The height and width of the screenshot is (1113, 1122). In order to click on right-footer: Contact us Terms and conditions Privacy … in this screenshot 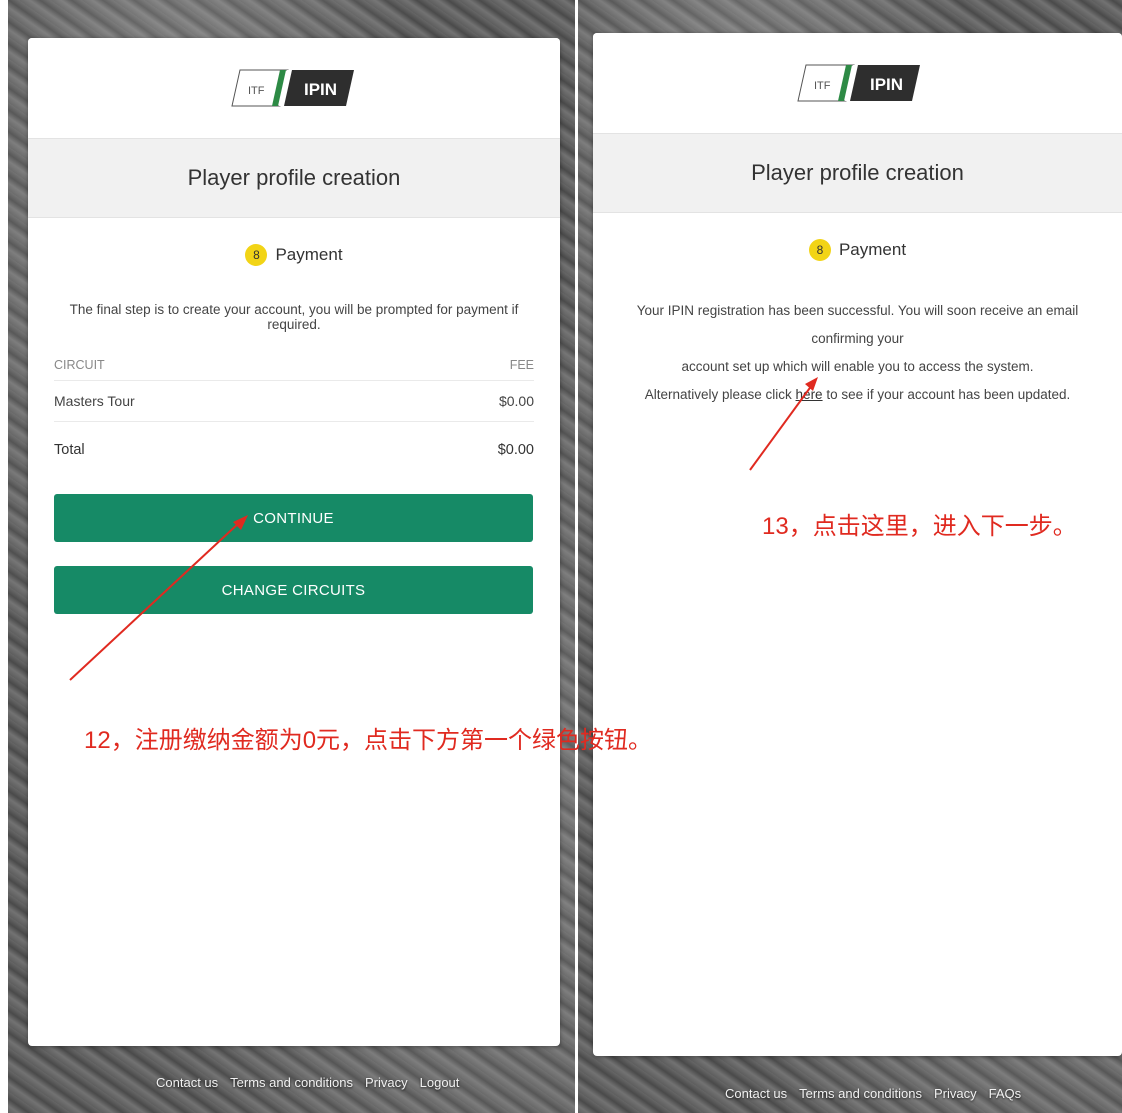, I will do `click(873, 1093)`.